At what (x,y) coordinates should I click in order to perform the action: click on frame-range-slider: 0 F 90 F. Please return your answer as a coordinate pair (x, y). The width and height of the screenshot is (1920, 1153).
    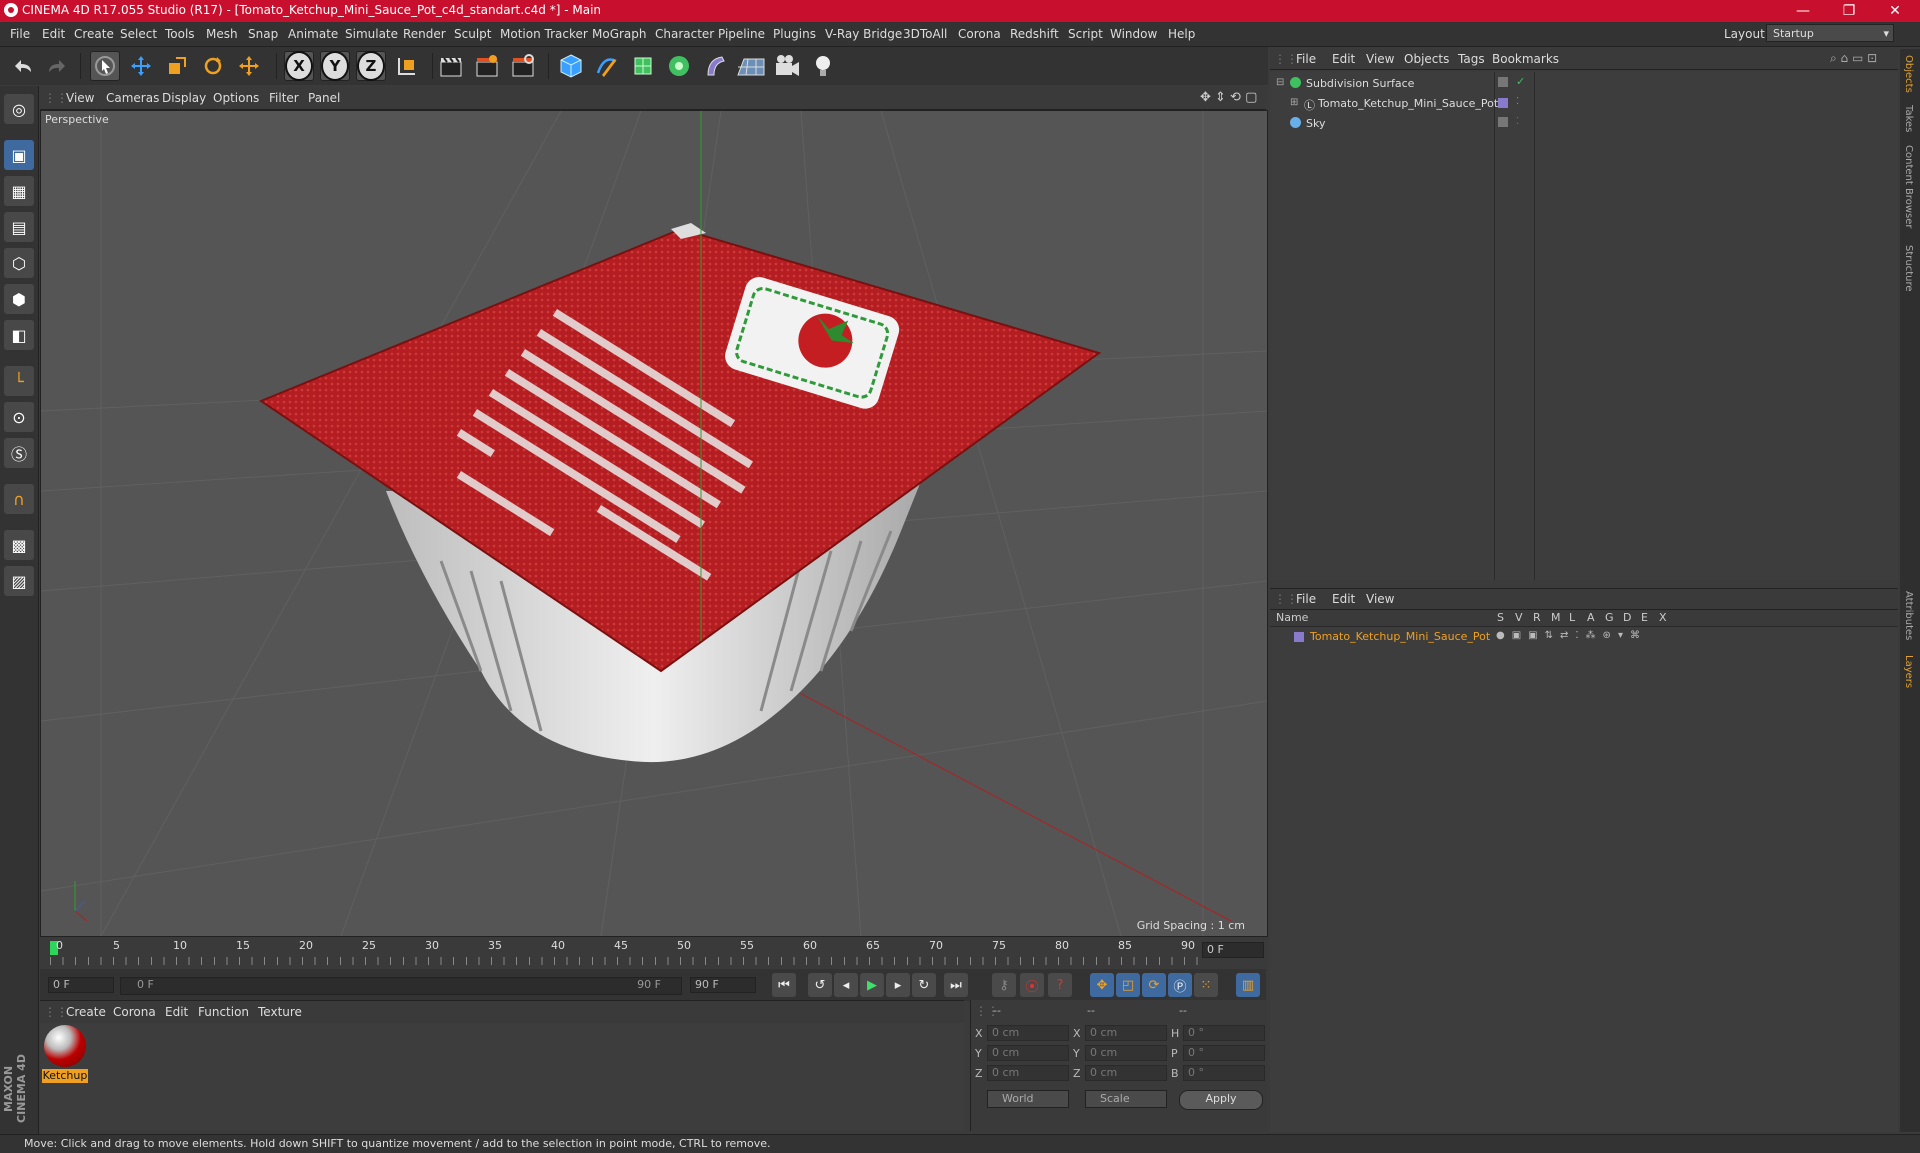
    Looking at the image, I should click on (401, 986).